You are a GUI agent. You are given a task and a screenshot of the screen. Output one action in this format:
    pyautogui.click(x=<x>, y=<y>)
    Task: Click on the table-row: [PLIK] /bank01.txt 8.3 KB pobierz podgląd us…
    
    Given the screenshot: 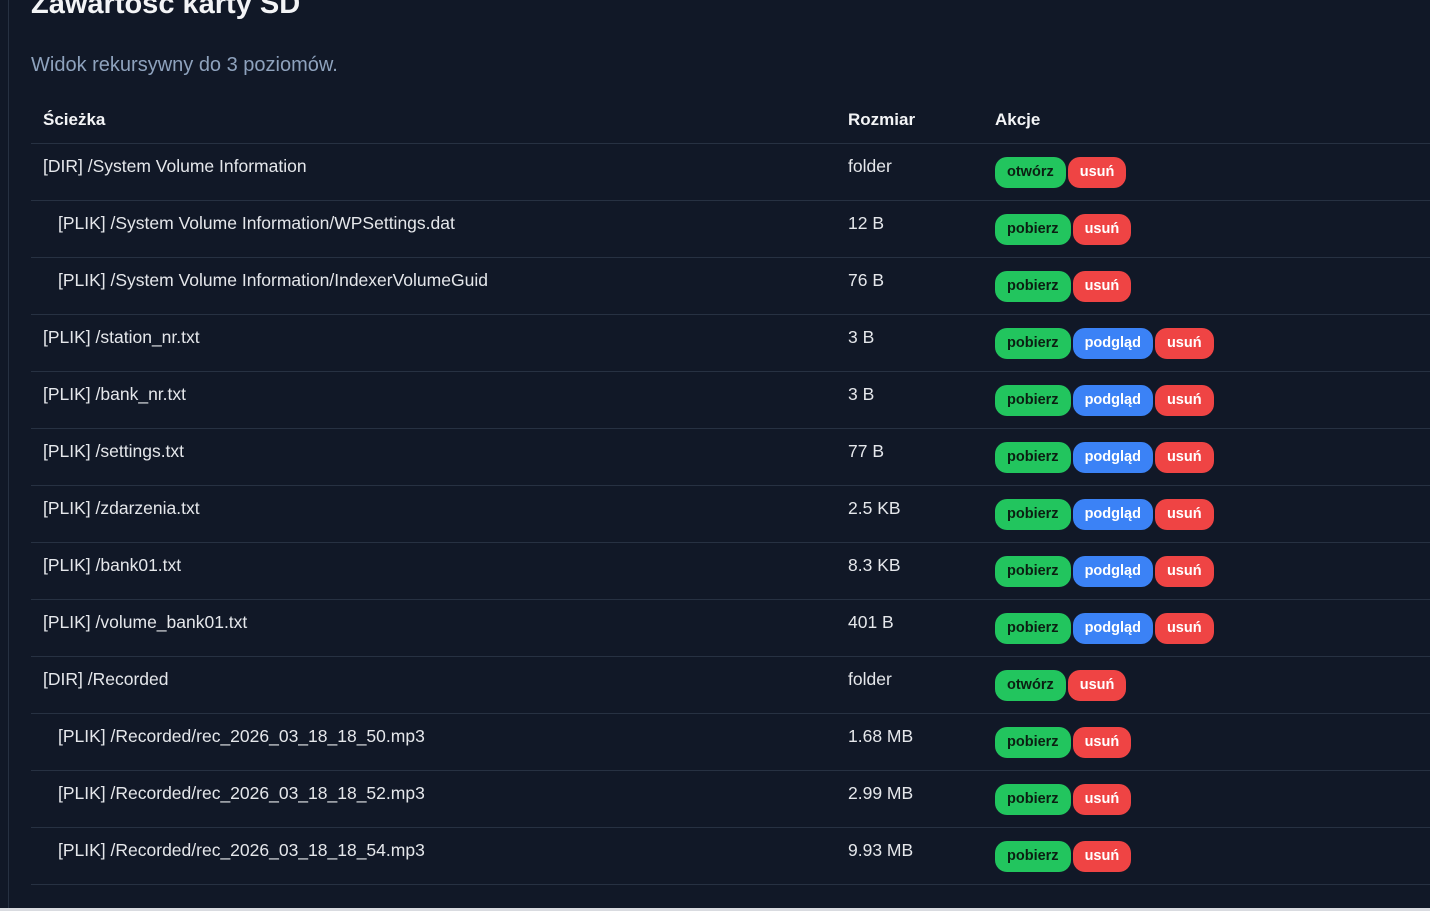 What is the action you would take?
    pyautogui.click(x=730, y=571)
    